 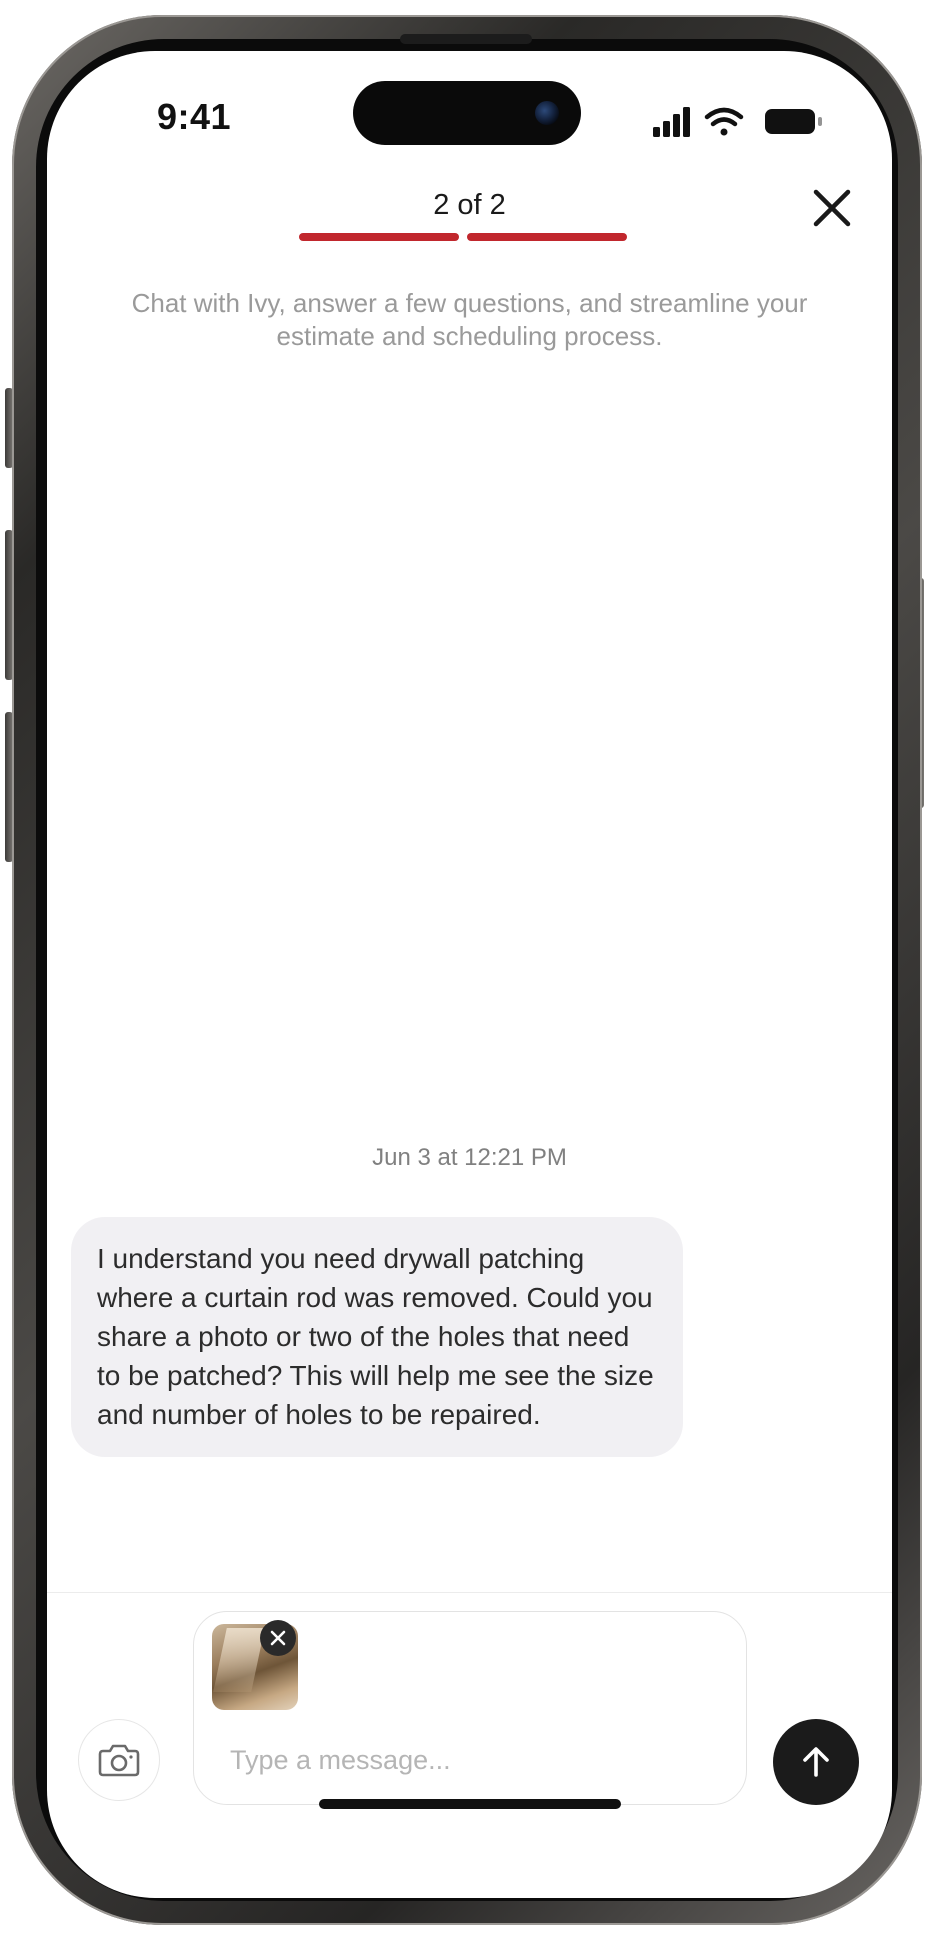 I want to click on close-button, so click(x=832, y=208).